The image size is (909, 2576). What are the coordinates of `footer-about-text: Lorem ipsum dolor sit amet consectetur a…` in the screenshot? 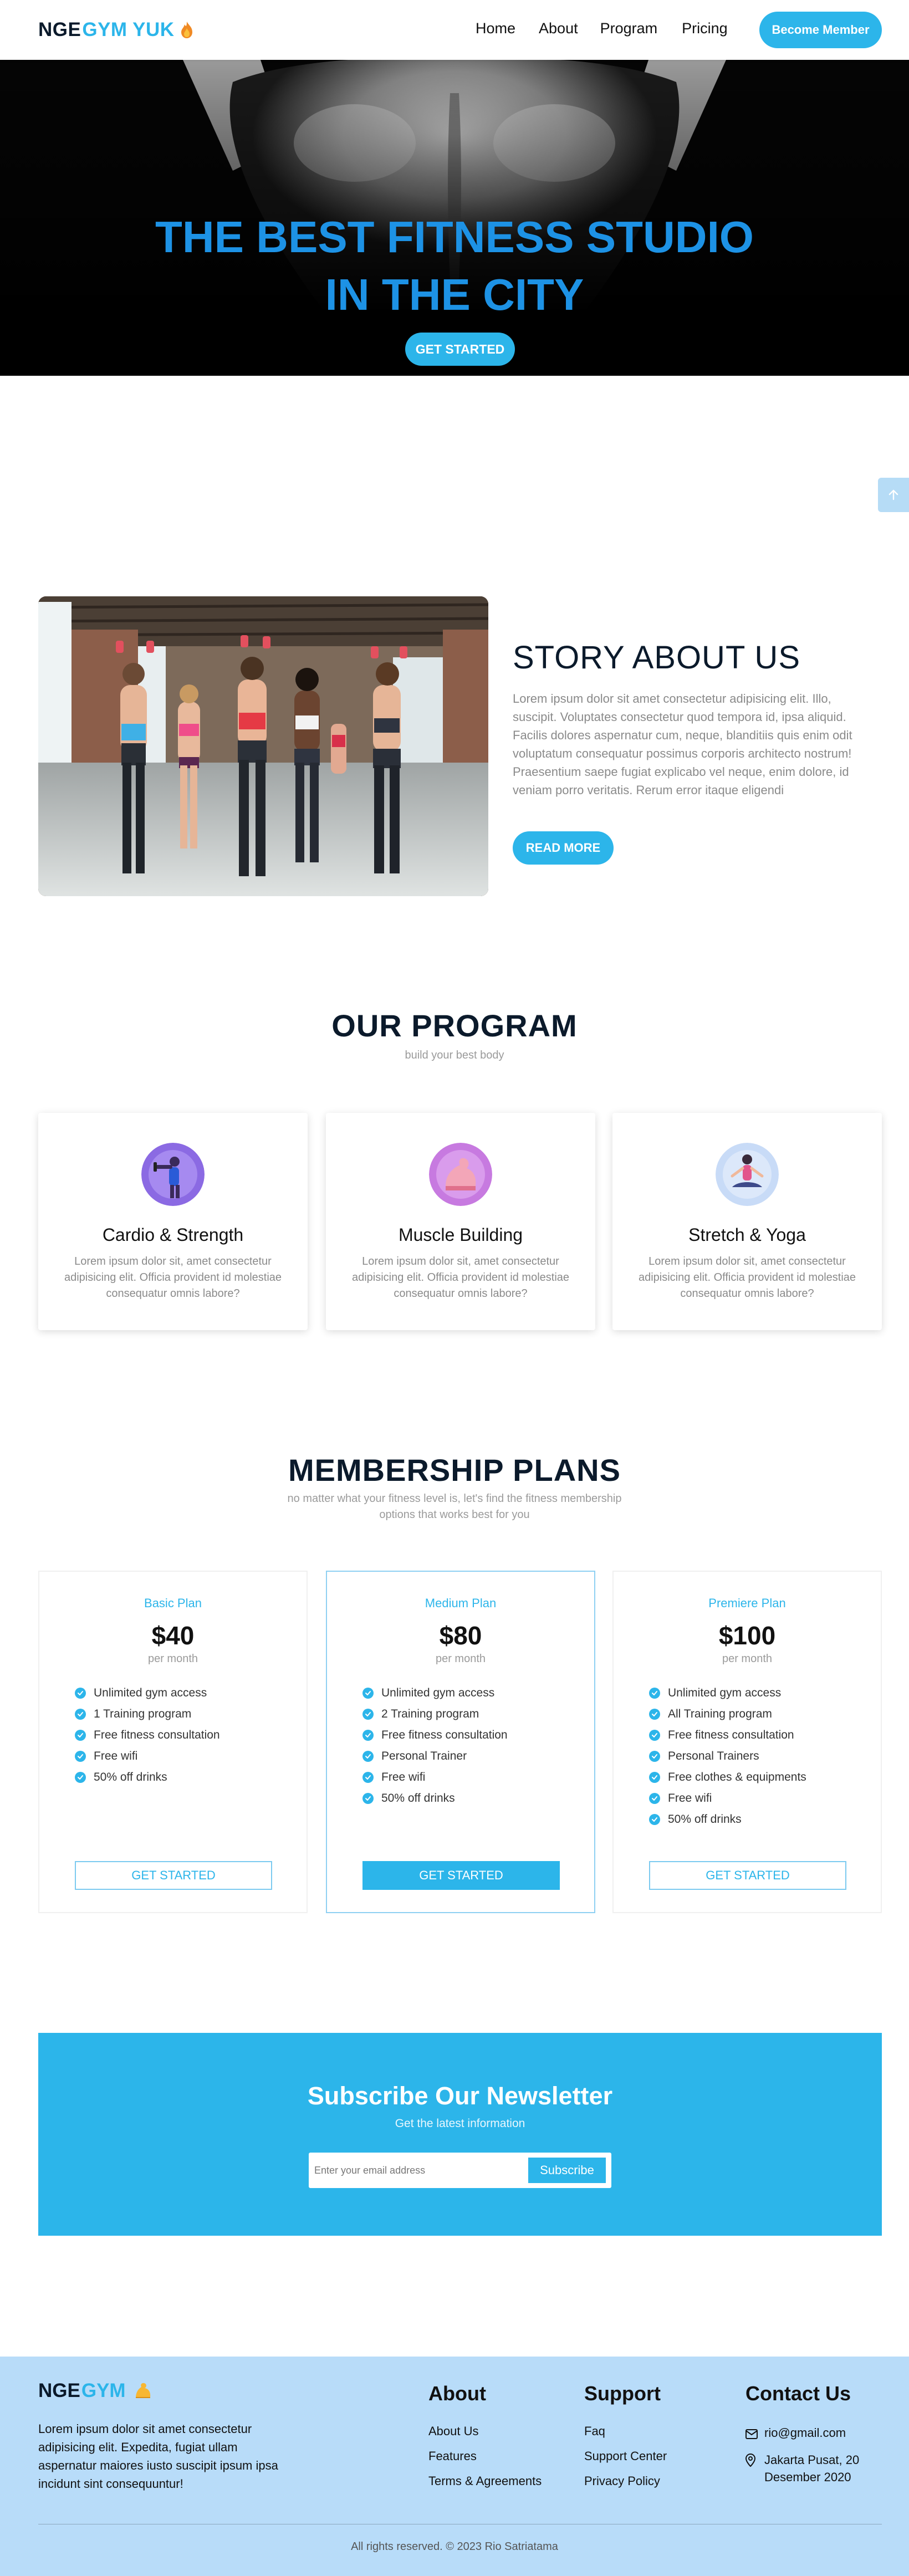 It's located at (158, 2456).